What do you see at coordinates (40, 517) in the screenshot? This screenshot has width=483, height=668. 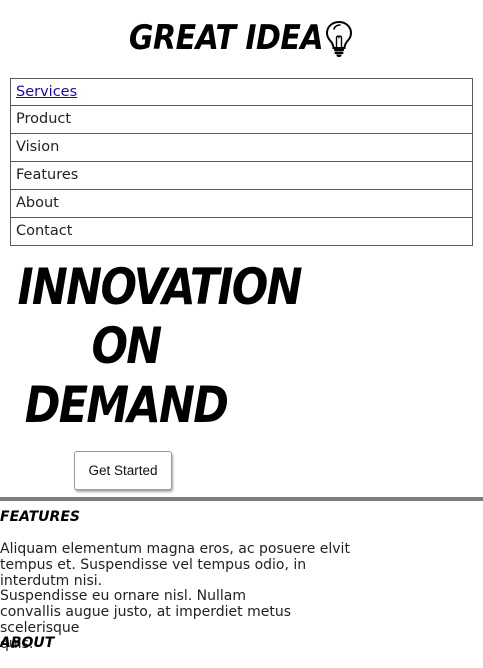 I see `features-heading: FEATURES` at bounding box center [40, 517].